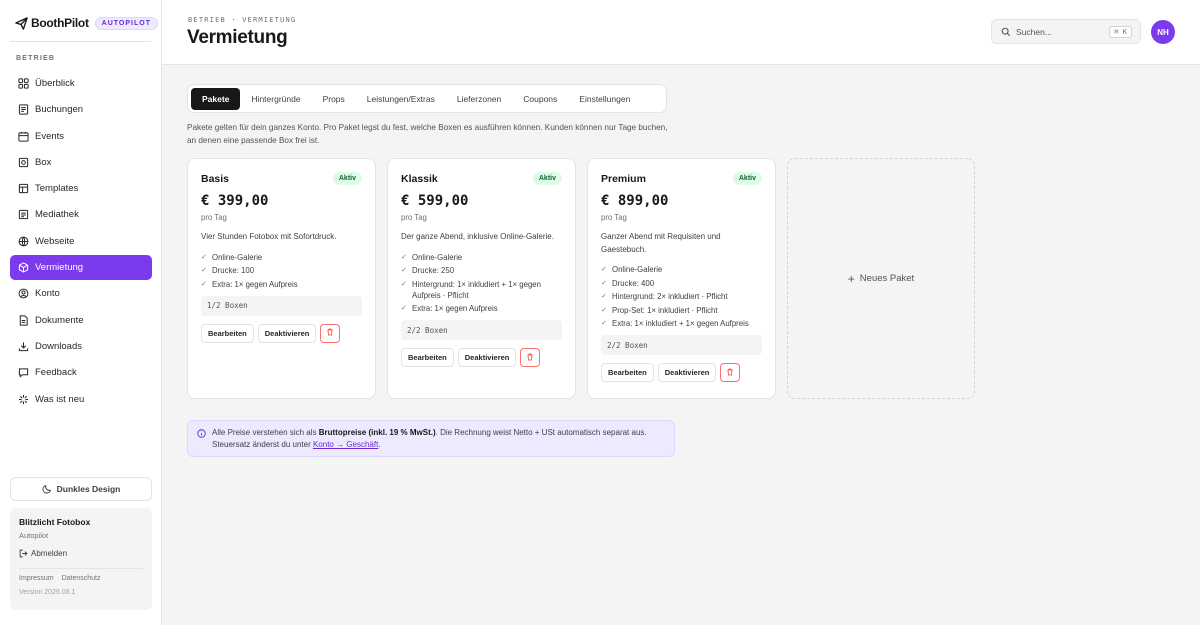 The width and height of the screenshot is (1200, 625). I want to click on dark-mode-label: Dunkles Design, so click(88, 489).